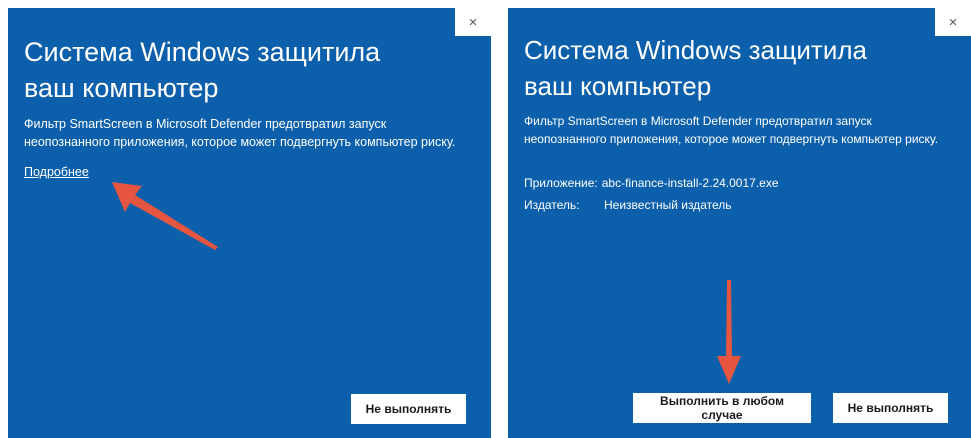 Image resolution: width=971 pixels, height=438 pixels. I want to click on red-arrow-up-left-icon, so click(165, 216).